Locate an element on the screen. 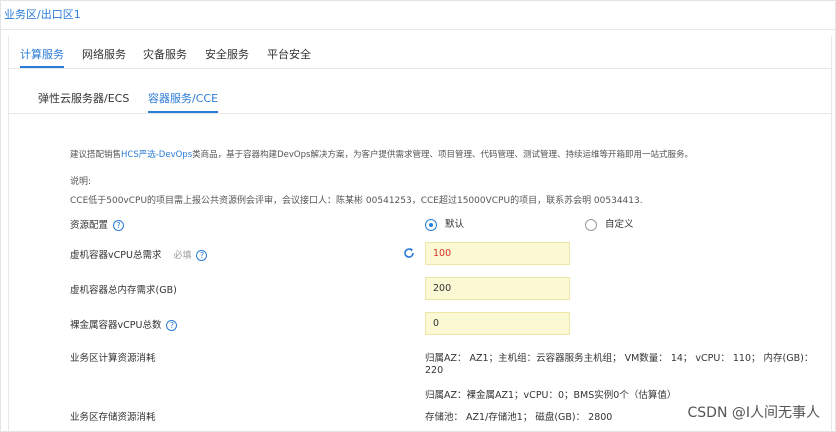 This screenshot has width=836, height=432. vcpu-demand-label-text: 虚机容器vCPU总需求 is located at coordinates (116, 255).